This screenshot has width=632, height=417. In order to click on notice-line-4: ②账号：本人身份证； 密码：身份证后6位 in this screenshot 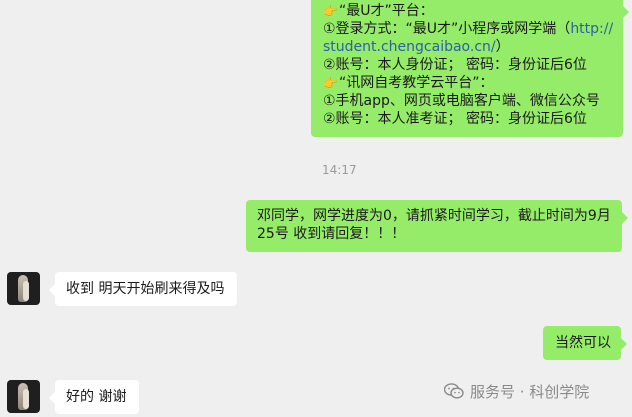, I will do `click(455, 65)`.